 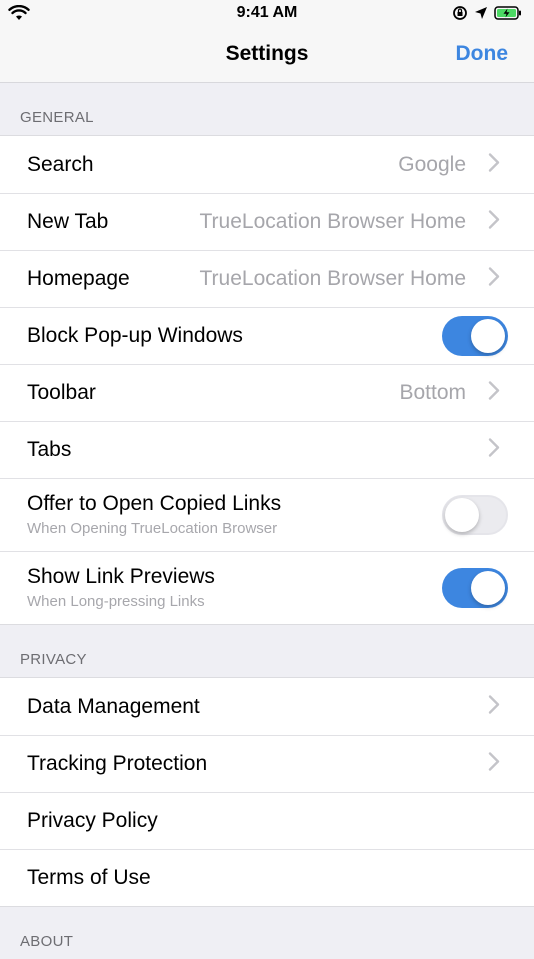 I want to click on block-popups-toggle, so click(x=475, y=335).